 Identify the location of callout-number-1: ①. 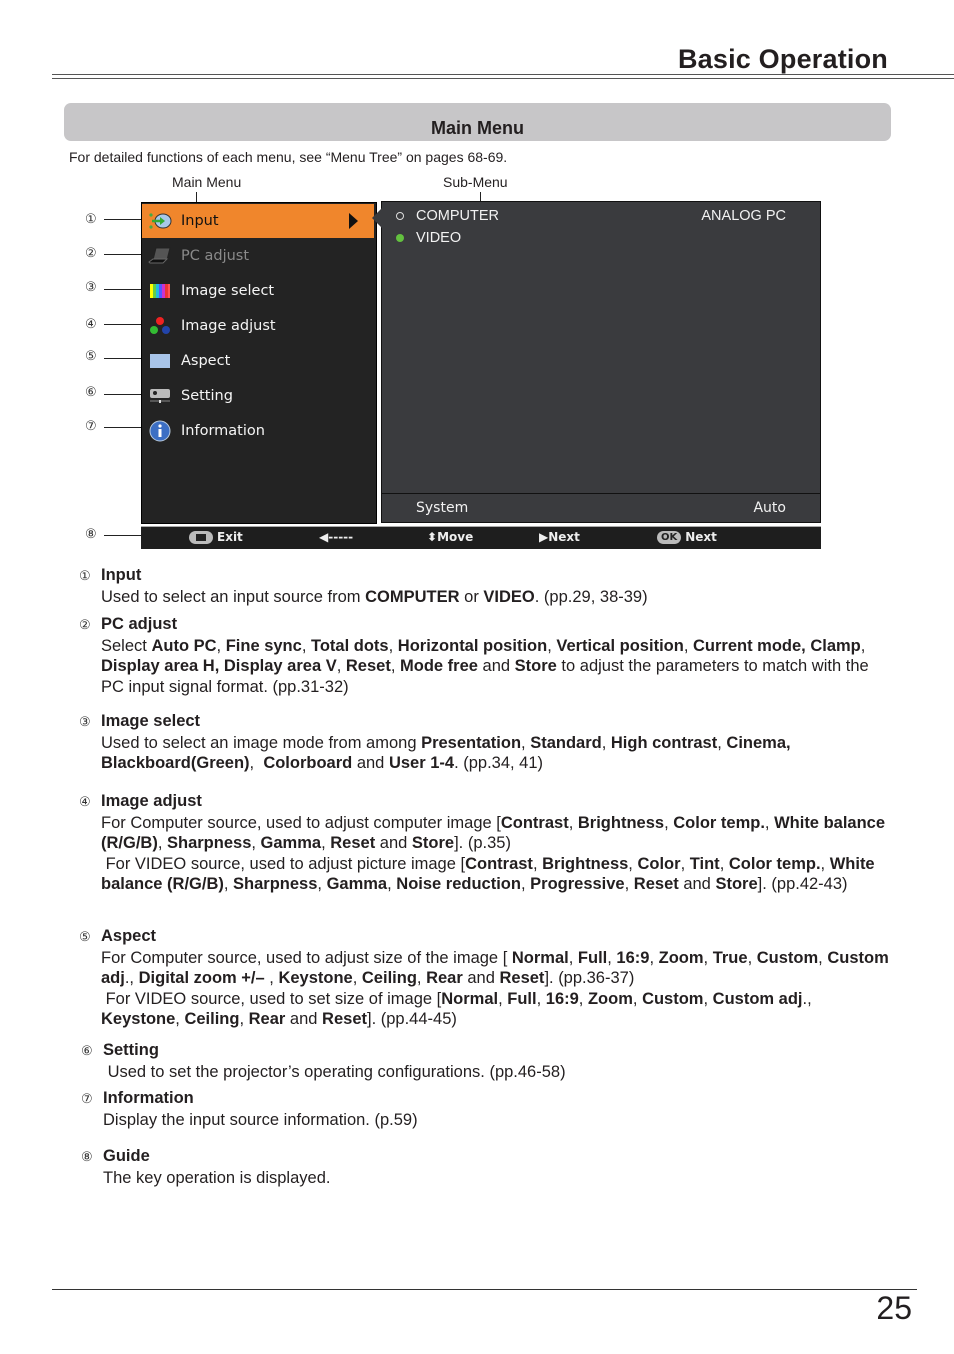
(91, 218).